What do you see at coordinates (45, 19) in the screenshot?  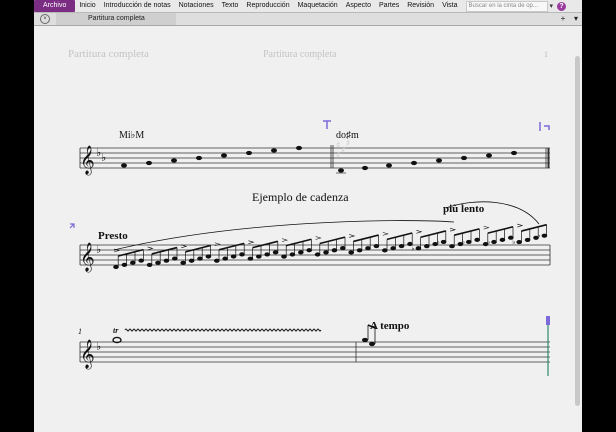 I see `close-tab-icon: ×` at bounding box center [45, 19].